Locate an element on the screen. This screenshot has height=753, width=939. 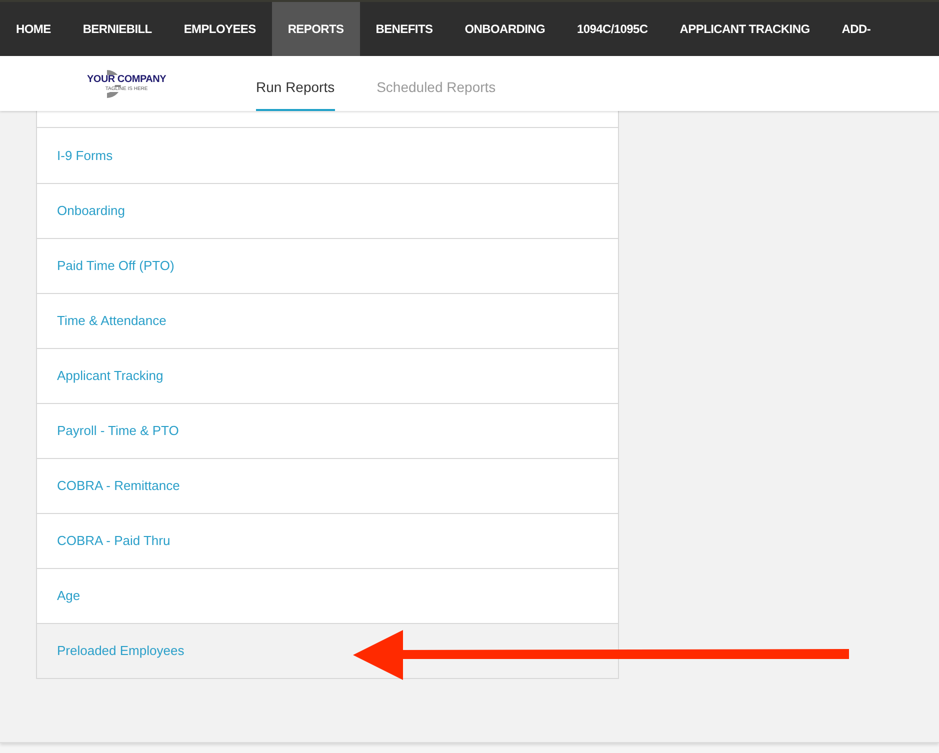
report-link: Payroll - Time & PTO is located at coordinates (118, 431).